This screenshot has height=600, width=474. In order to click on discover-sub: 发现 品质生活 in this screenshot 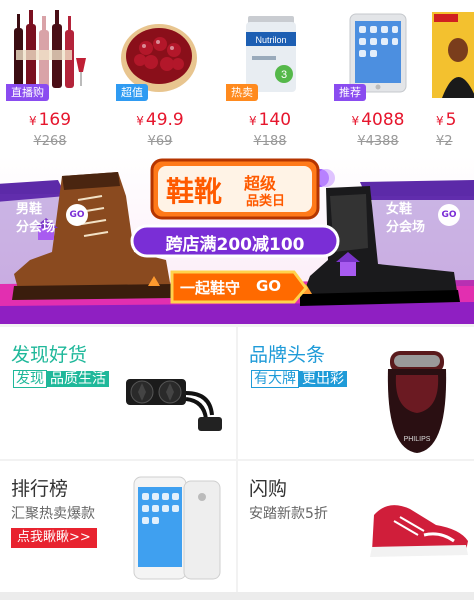, I will do `click(61, 379)`.